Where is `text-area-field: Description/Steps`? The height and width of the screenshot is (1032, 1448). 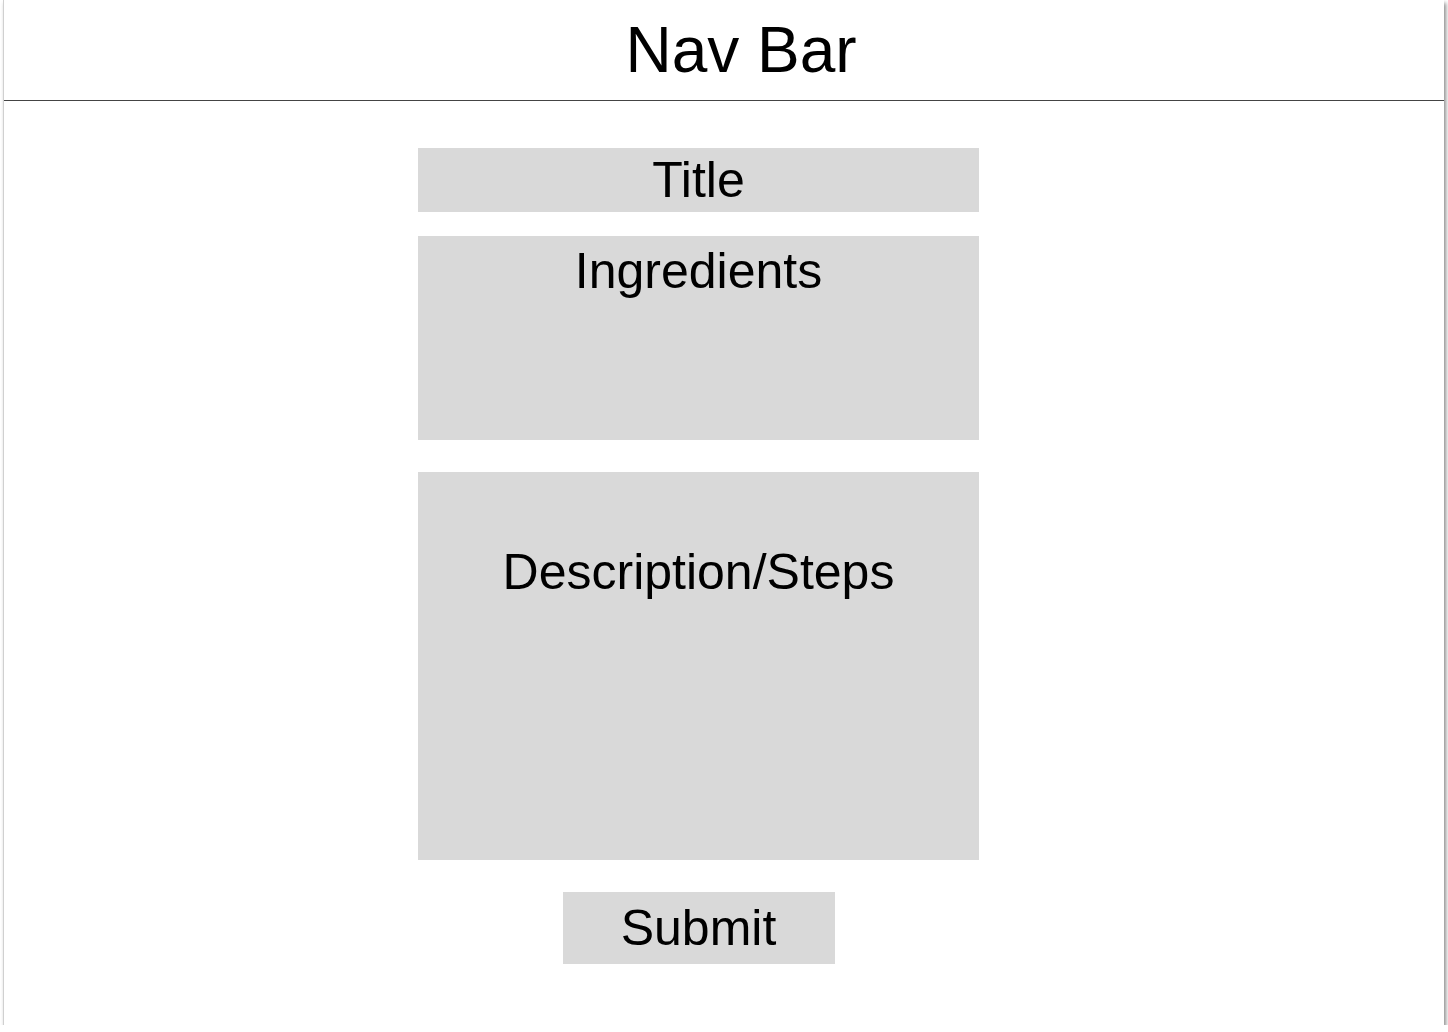
text-area-field: Description/Steps is located at coordinates (698, 666).